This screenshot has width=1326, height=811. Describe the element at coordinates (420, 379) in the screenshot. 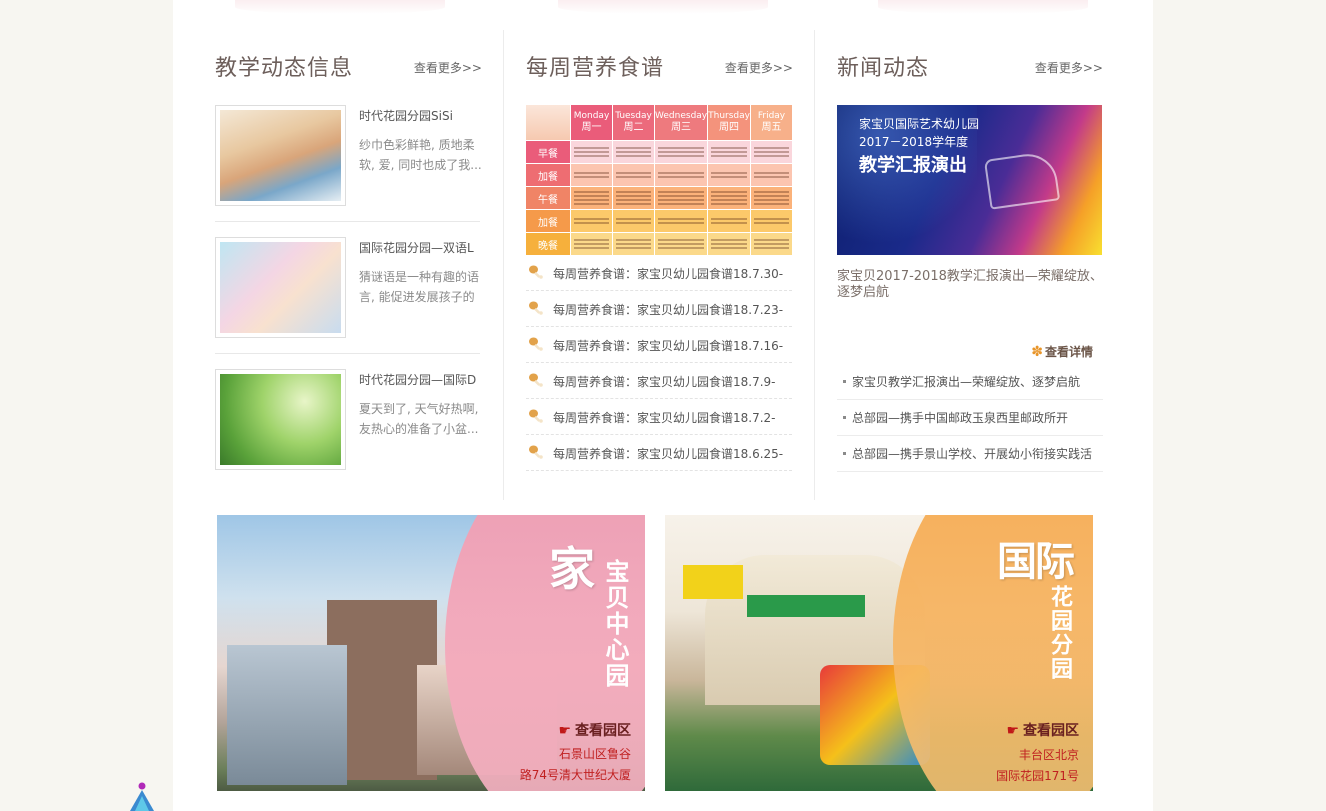

I see `news-title: 时代花园分园—国际D` at that location.